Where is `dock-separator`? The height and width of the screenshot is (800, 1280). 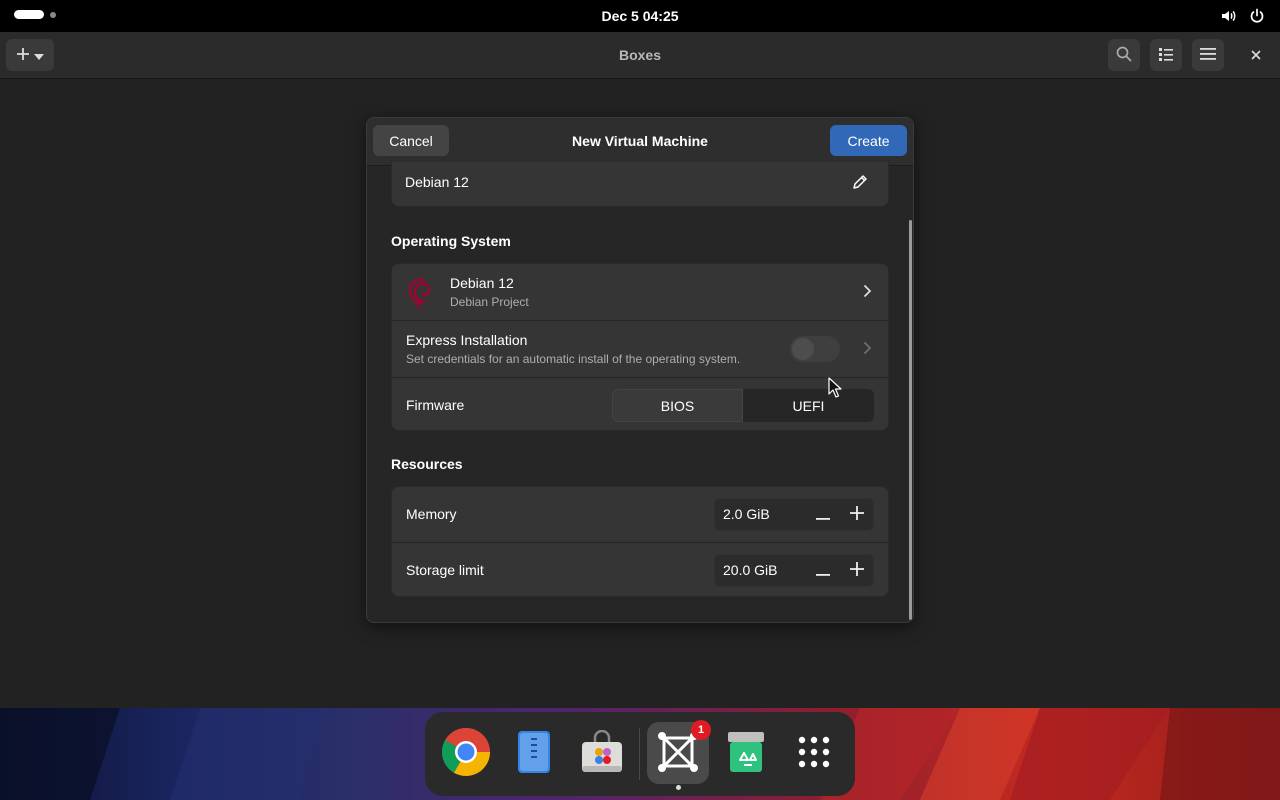
dock-separator is located at coordinates (639, 754).